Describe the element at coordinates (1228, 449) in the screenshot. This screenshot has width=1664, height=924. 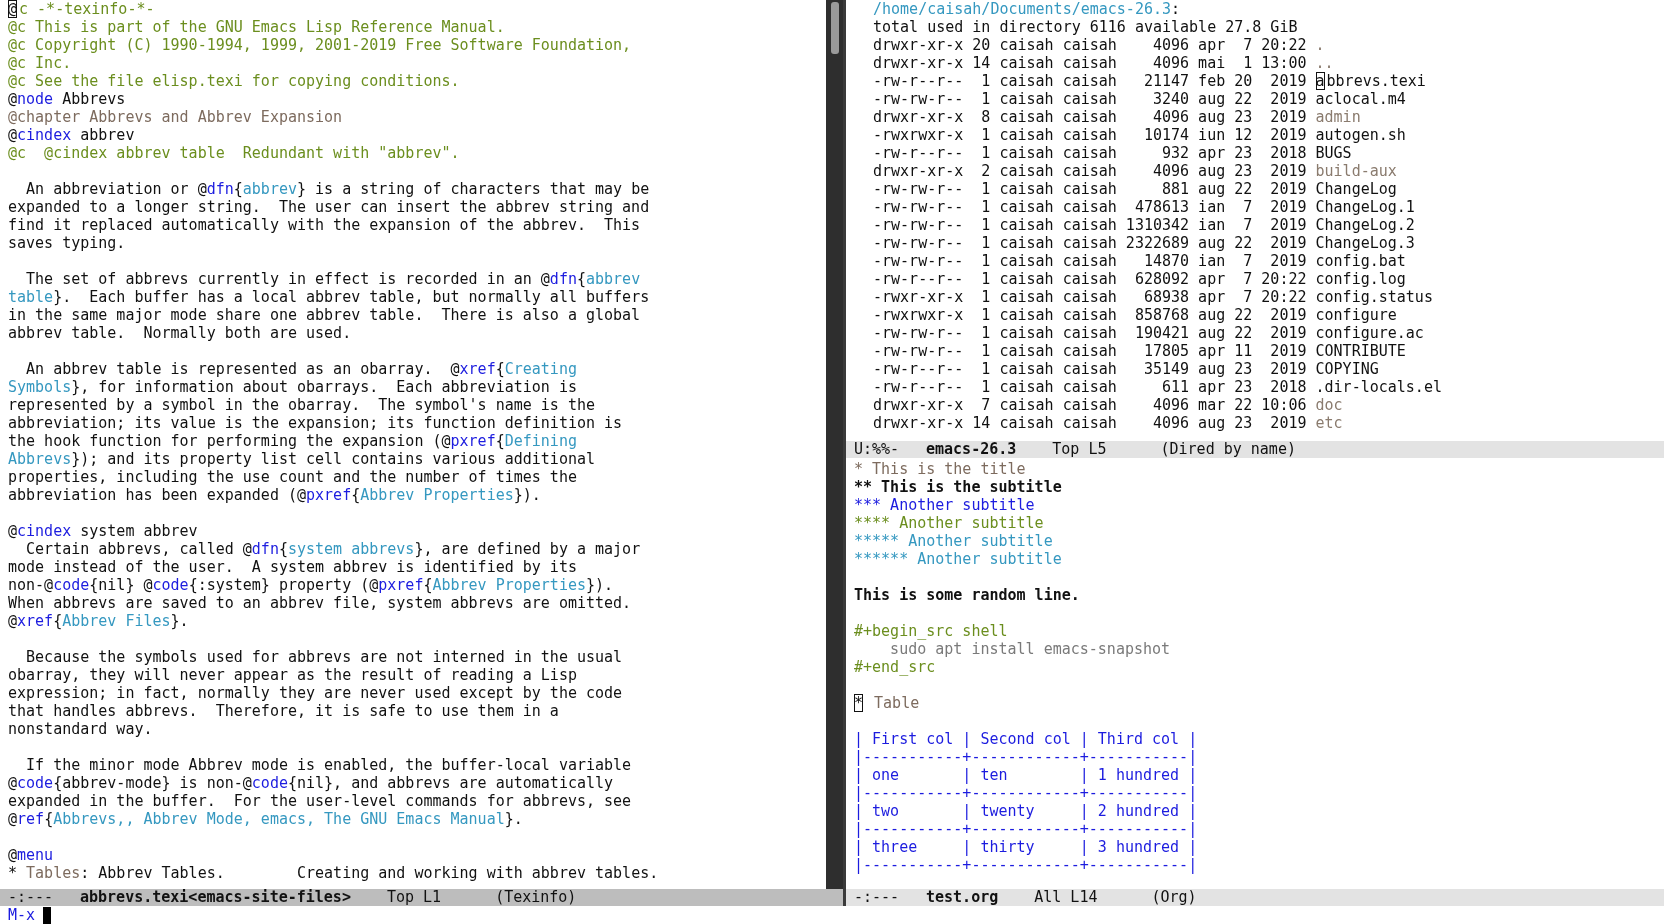
I see `major-mode: (Dired by name)` at that location.